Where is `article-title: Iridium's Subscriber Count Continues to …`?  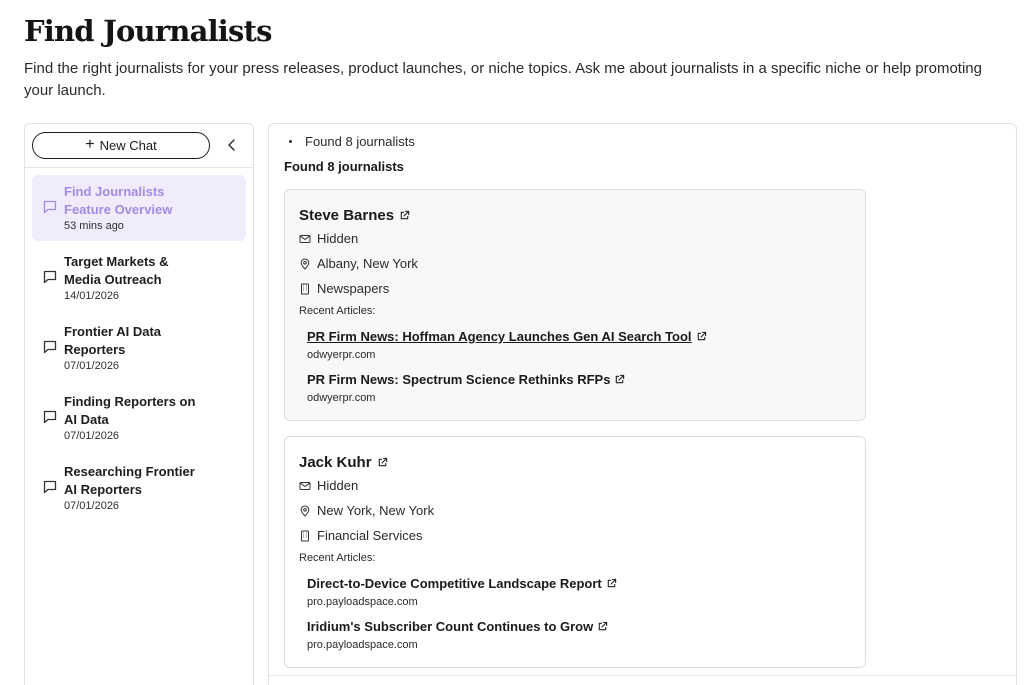 article-title: Iridium's Subscriber Count Continues to … is located at coordinates (450, 626).